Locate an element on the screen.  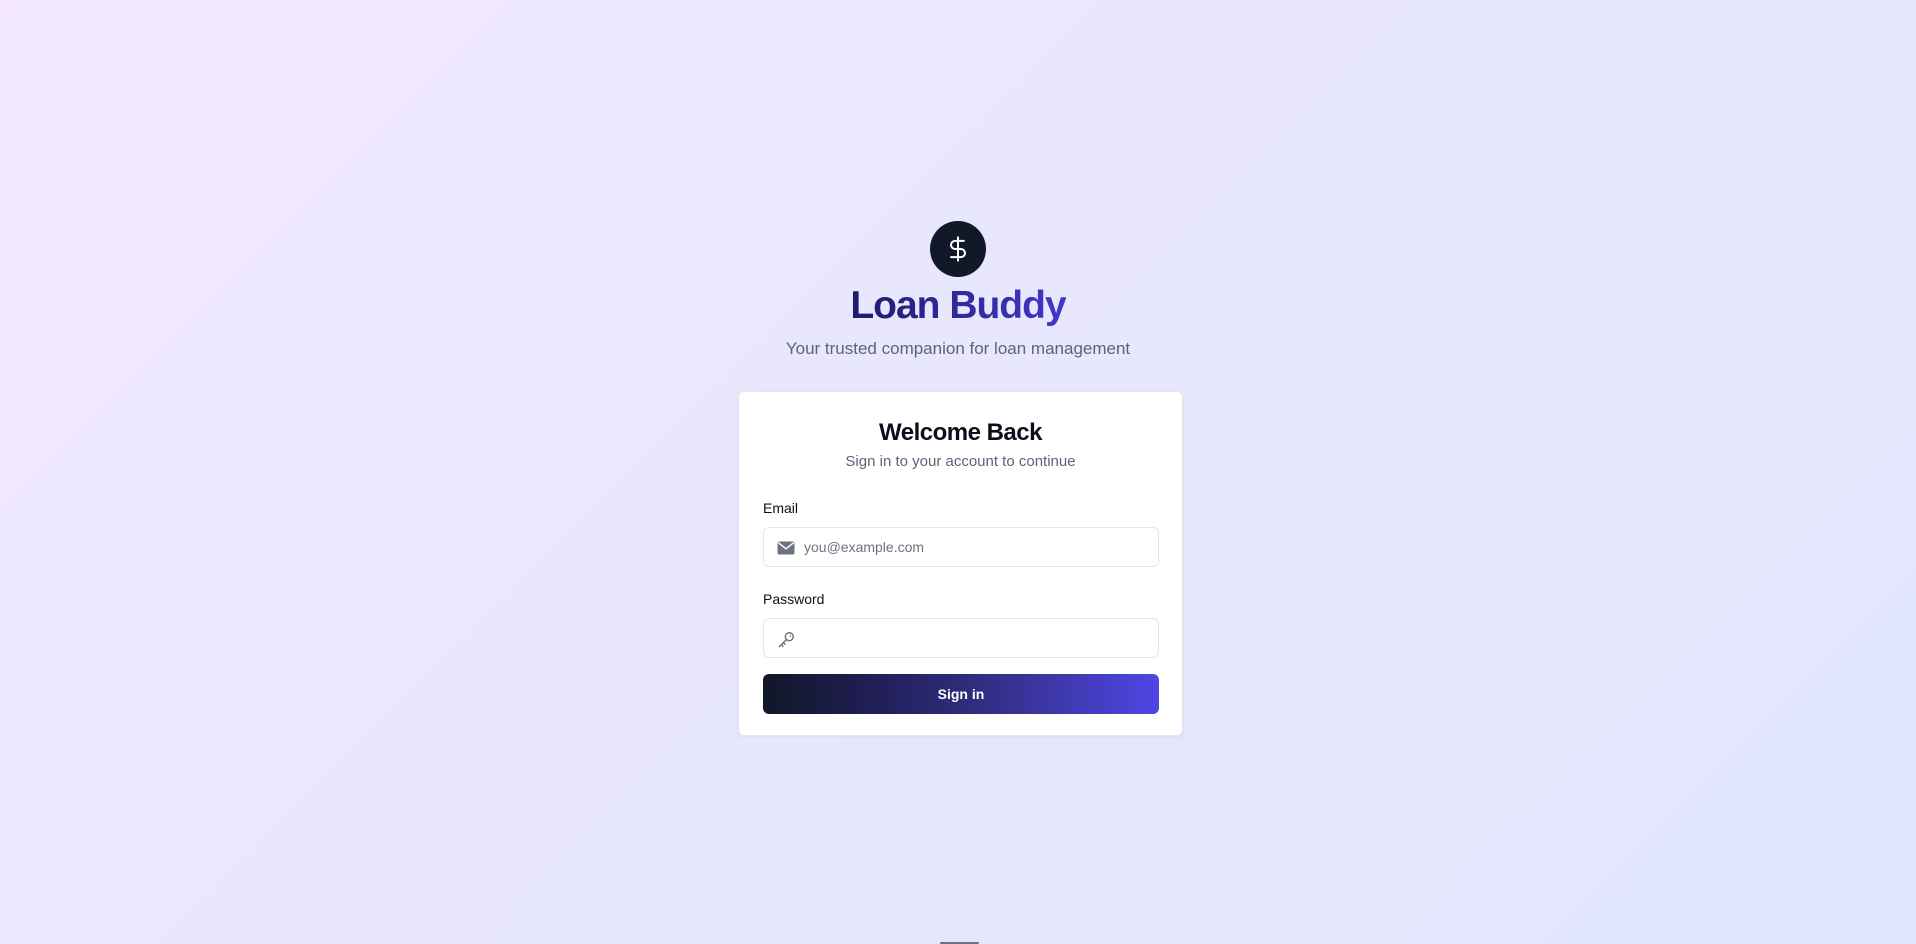
email-field-wrapper is located at coordinates (961, 547).